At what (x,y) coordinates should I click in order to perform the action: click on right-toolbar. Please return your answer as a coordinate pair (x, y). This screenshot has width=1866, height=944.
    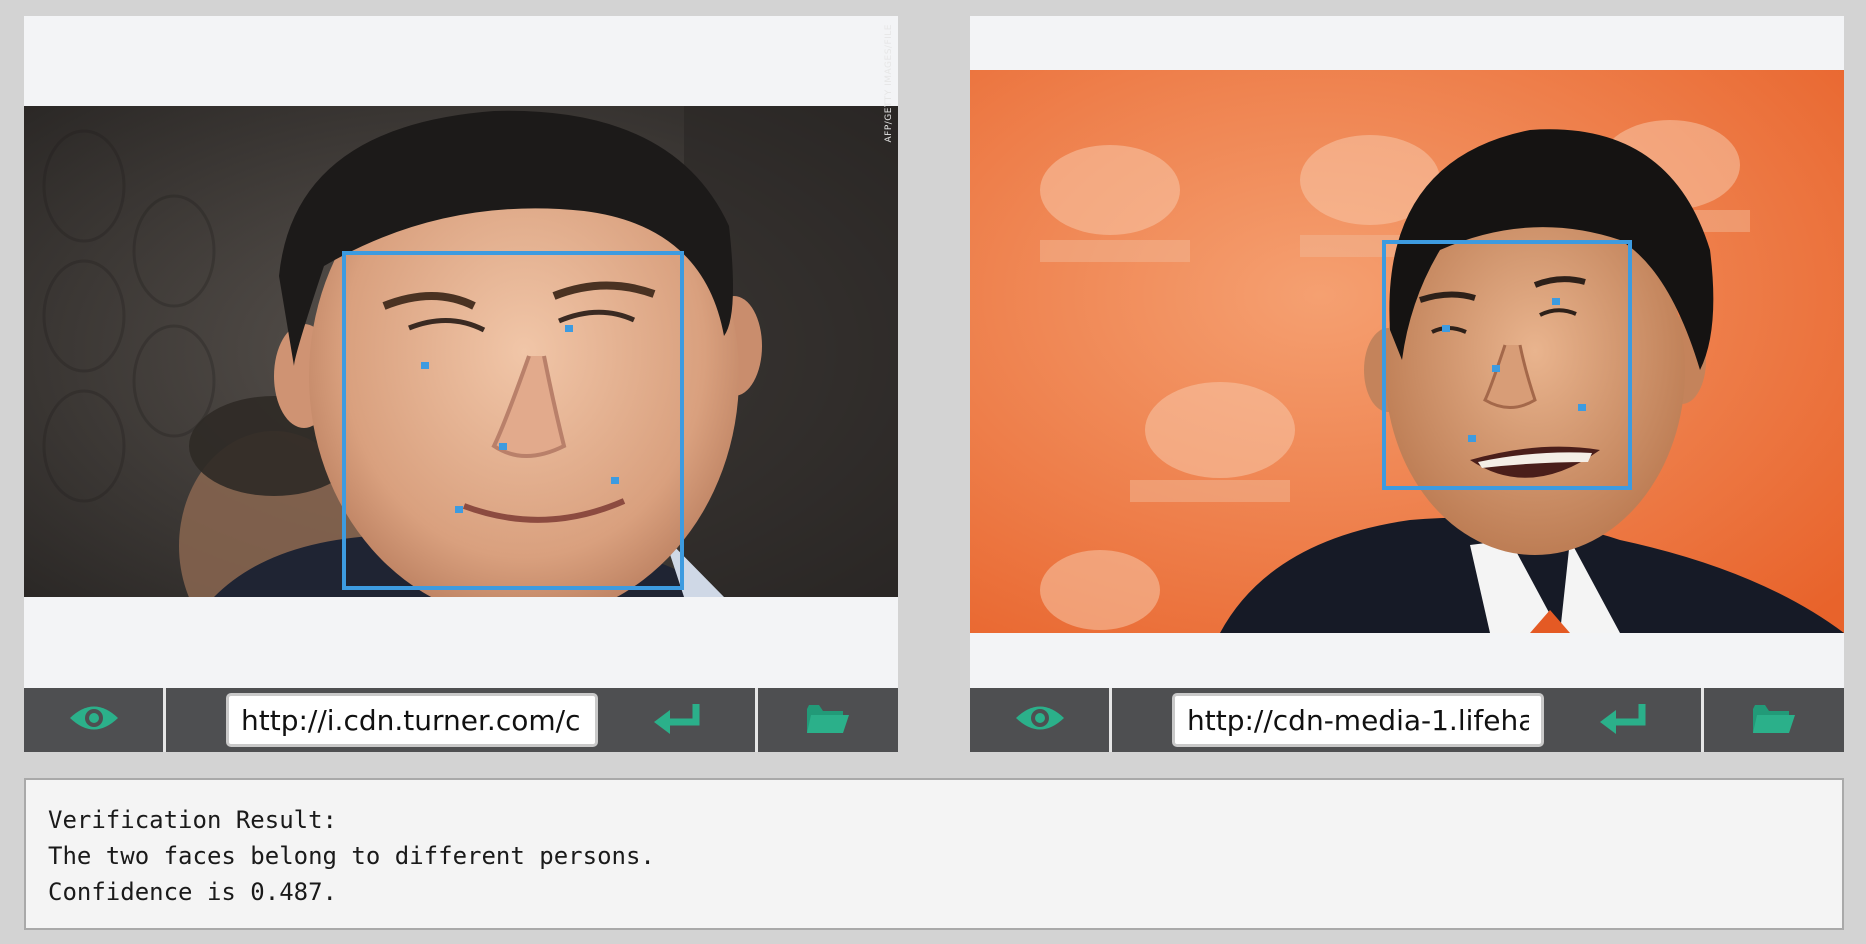
    Looking at the image, I should click on (1407, 720).